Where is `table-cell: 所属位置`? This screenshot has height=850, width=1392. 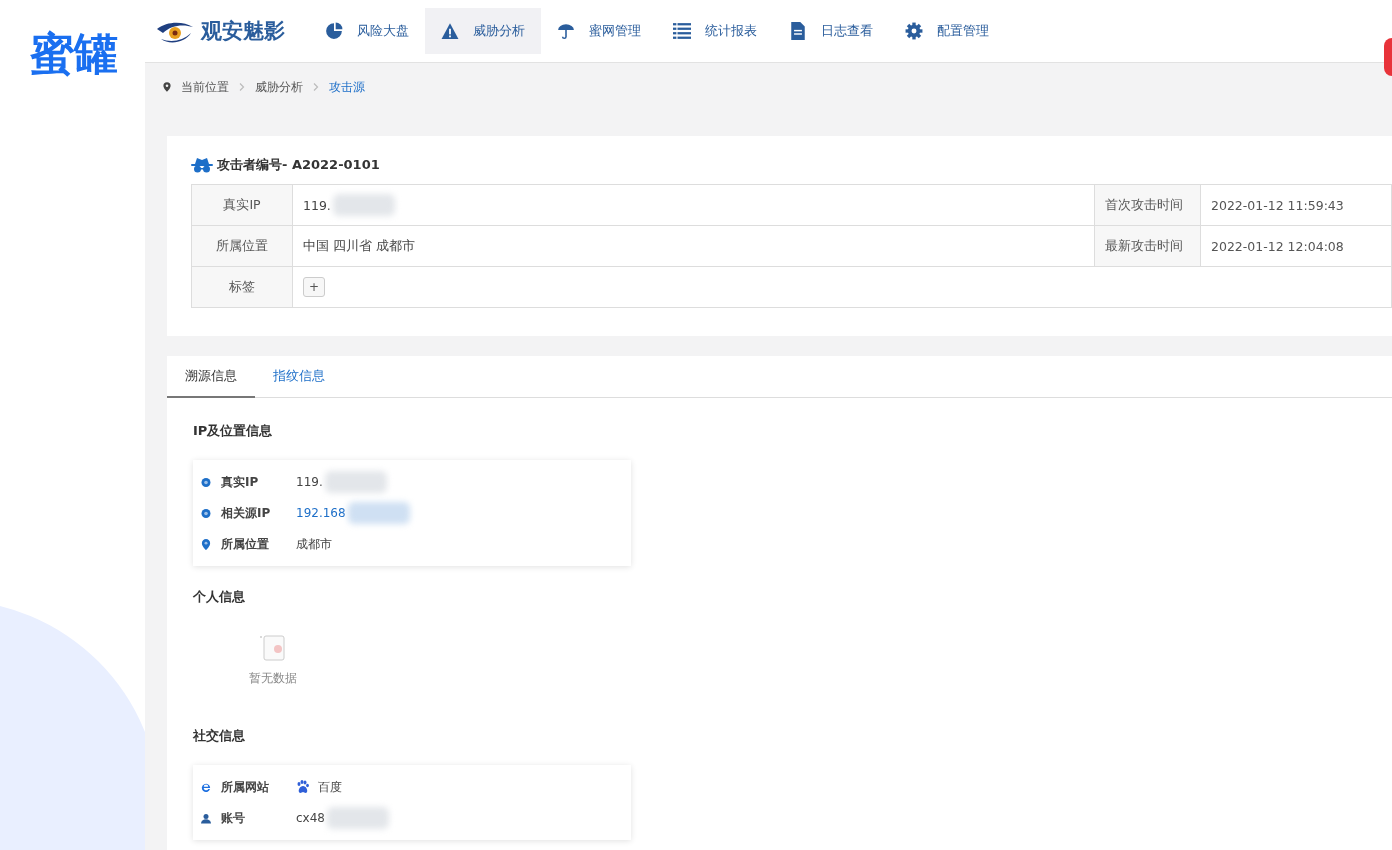 table-cell: 所属位置 is located at coordinates (242, 246).